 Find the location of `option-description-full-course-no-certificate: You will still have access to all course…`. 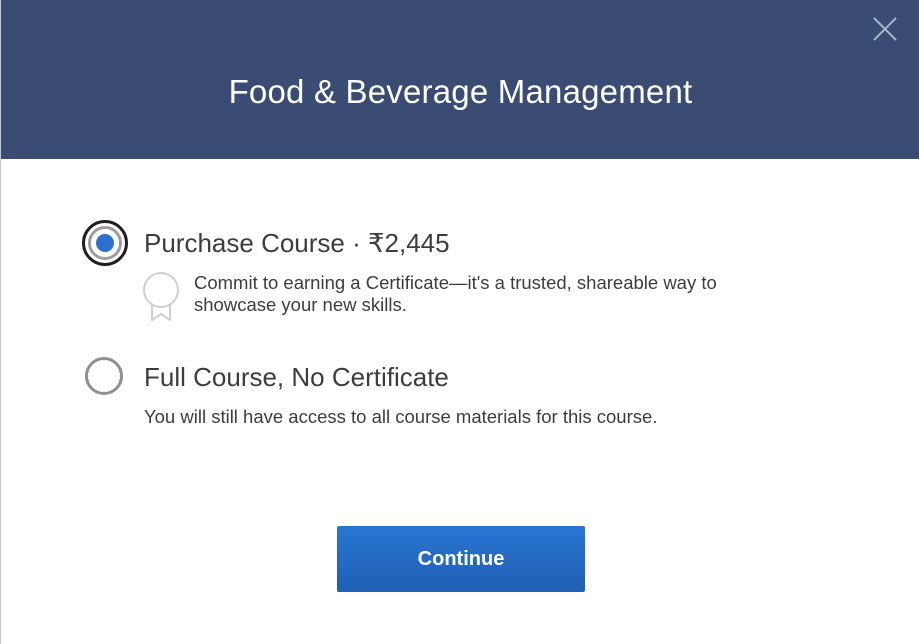

option-description-full-course-no-certificate: You will still have access to all course… is located at coordinates (401, 416).